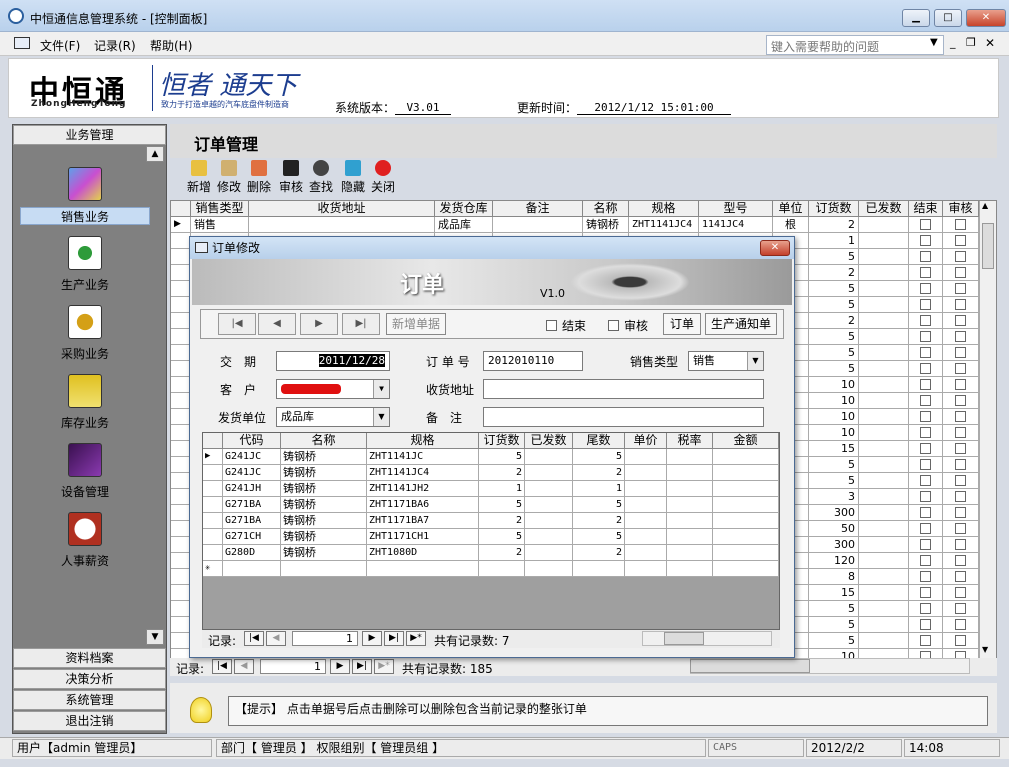 This screenshot has height=767, width=1009. Describe the element at coordinates (464, 209) in the screenshot. I see `col-warehouse: 发货仓库` at that location.